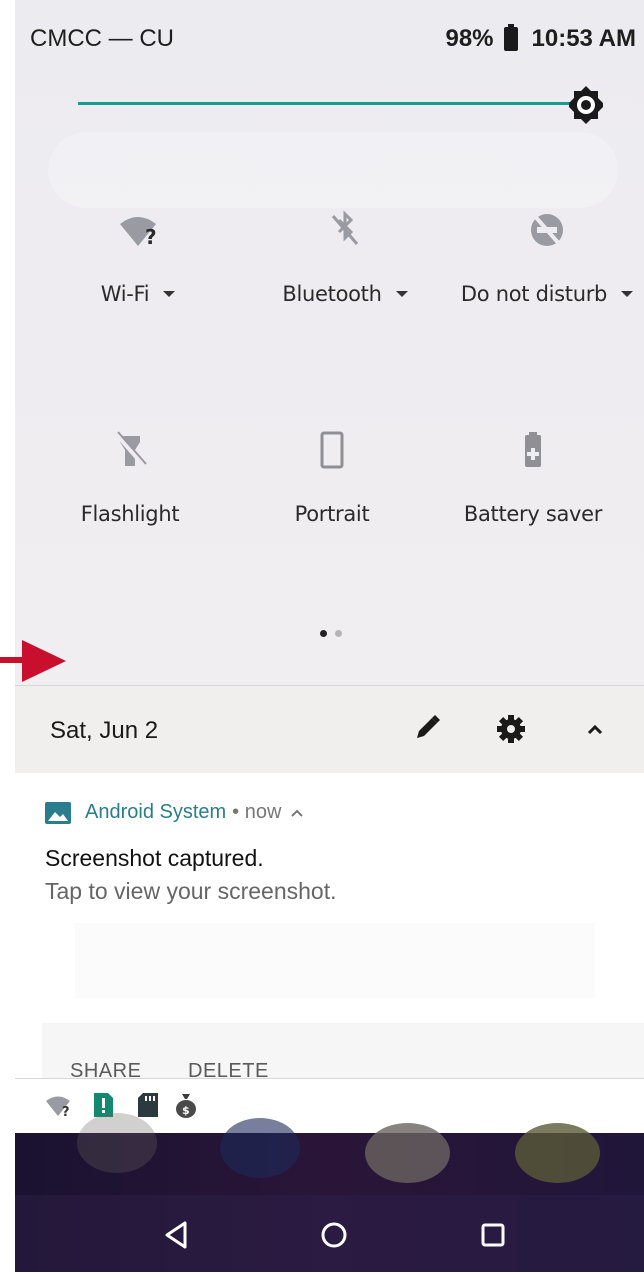 The height and width of the screenshot is (1272, 644). I want to click on do-not-disturb-off-icon, so click(547, 230).